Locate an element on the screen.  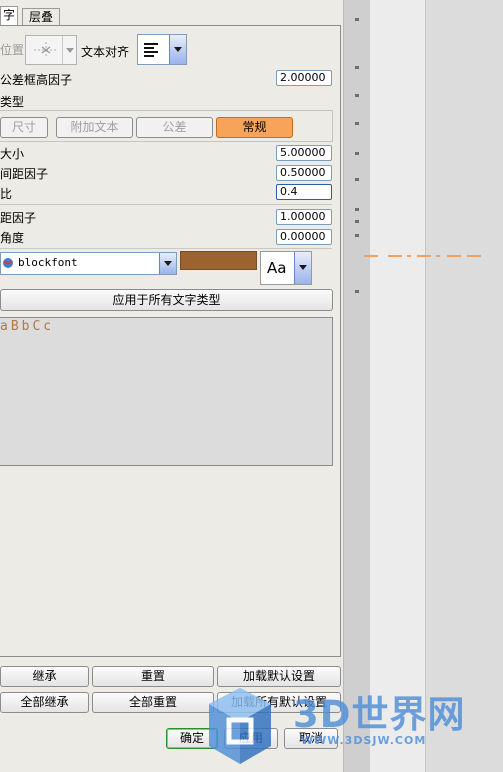
type-general-button: 常规 is located at coordinates (254, 127).